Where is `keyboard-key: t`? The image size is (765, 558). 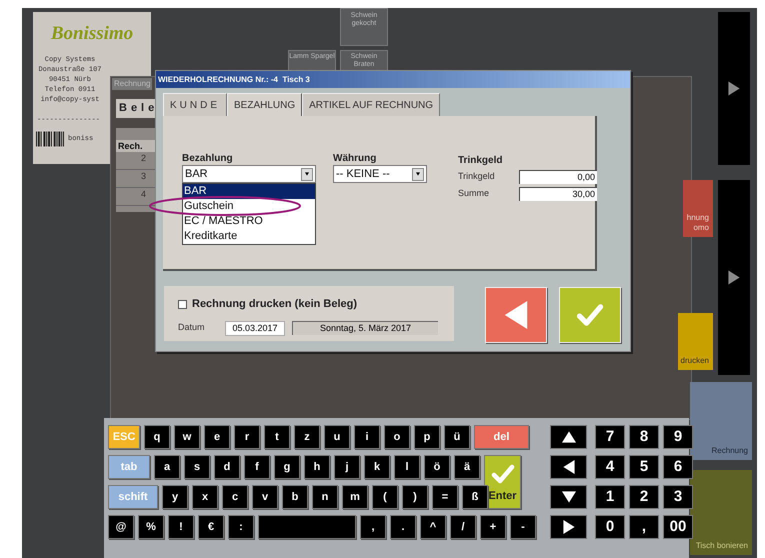
keyboard-key: t is located at coordinates (277, 437).